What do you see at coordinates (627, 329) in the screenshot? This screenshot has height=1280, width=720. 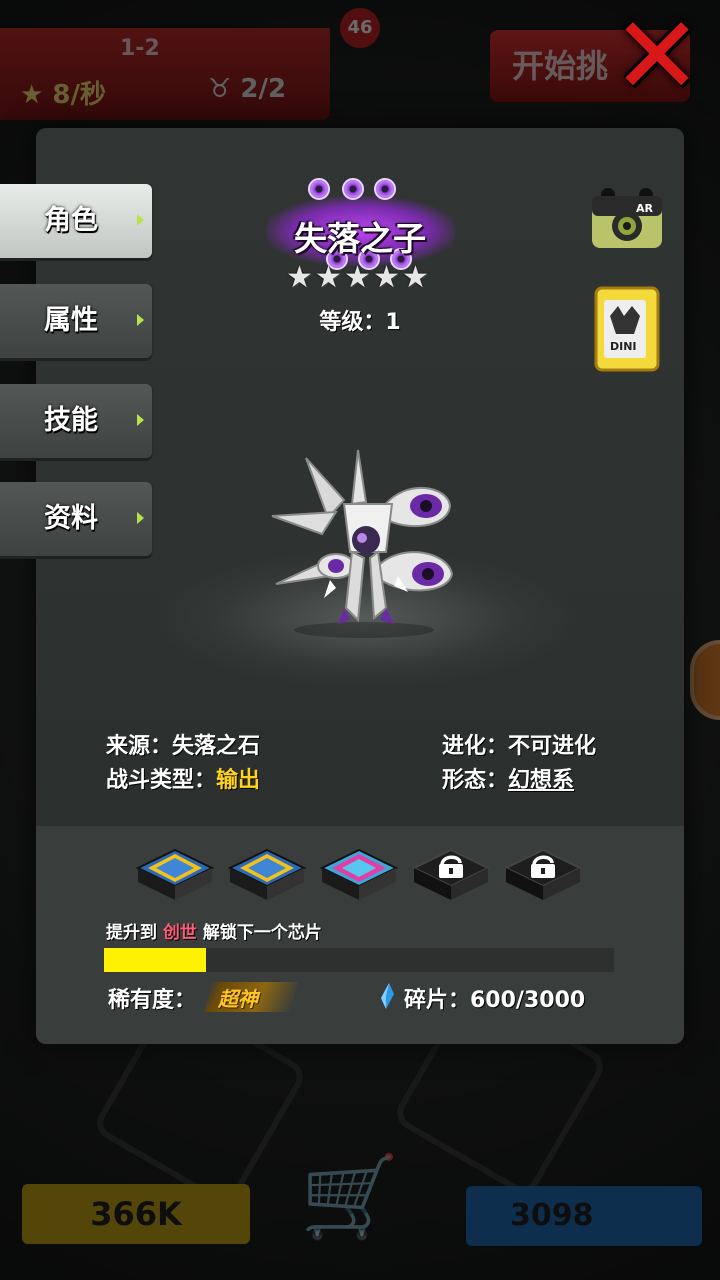 I see `dini-card-icon: DINI` at bounding box center [627, 329].